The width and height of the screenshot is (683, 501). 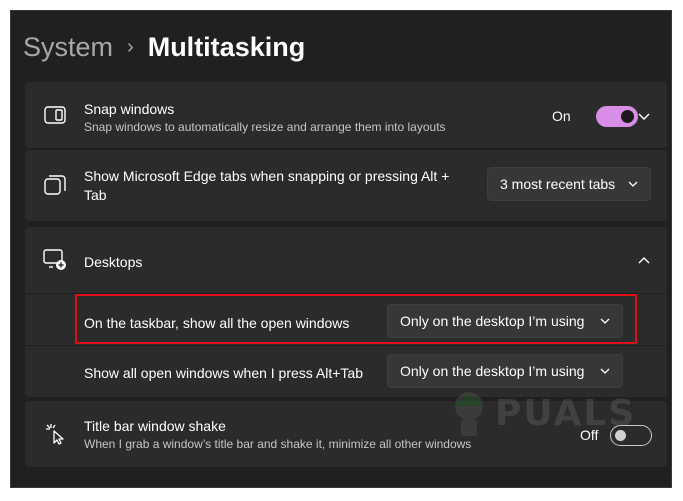 What do you see at coordinates (55, 434) in the screenshot?
I see `shake-icon` at bounding box center [55, 434].